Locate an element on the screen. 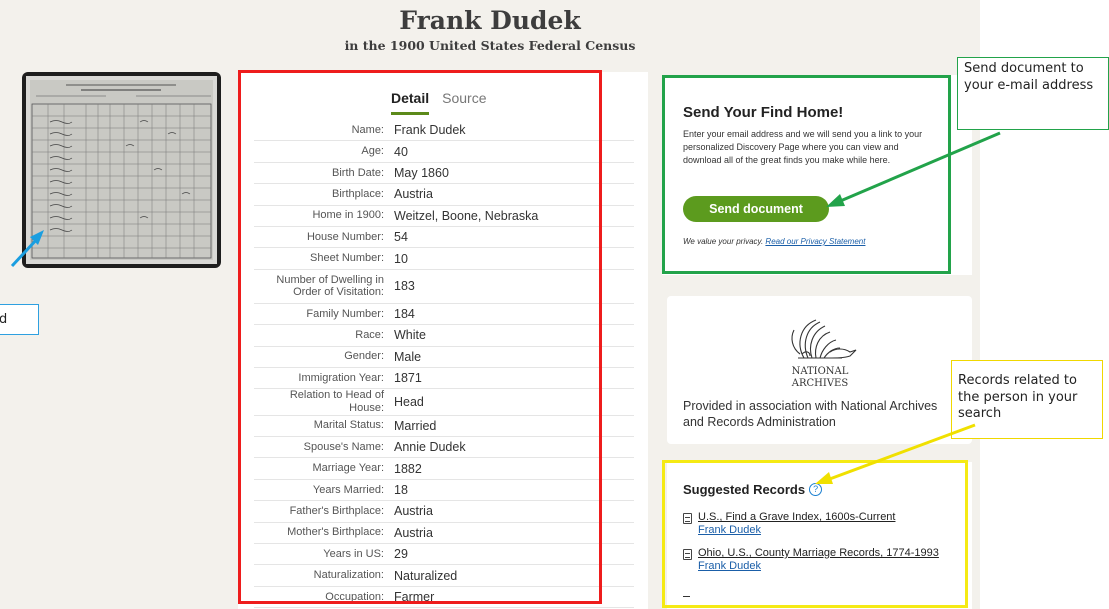 The image size is (1109, 609). detail-row: Naturalization: Naturalized is located at coordinates (444, 576).